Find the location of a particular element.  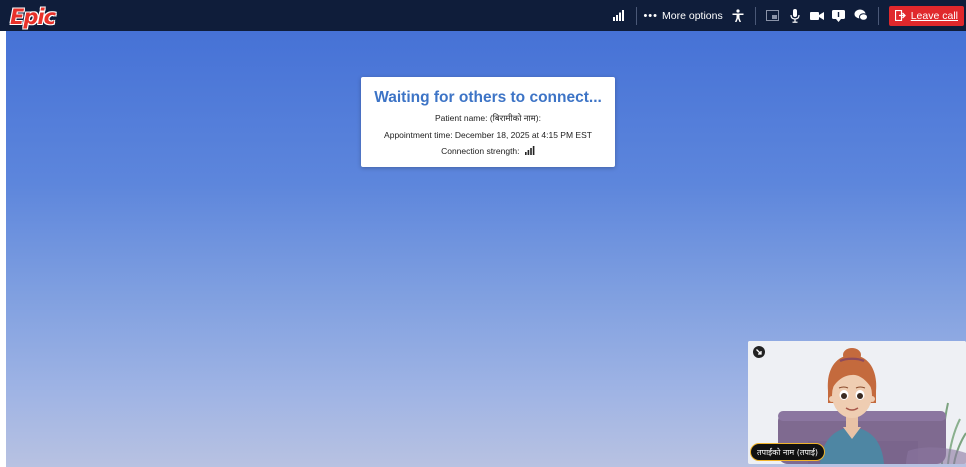

patient-name-line: Patient name: (बिरामीको नाम): is located at coordinates (488, 118).